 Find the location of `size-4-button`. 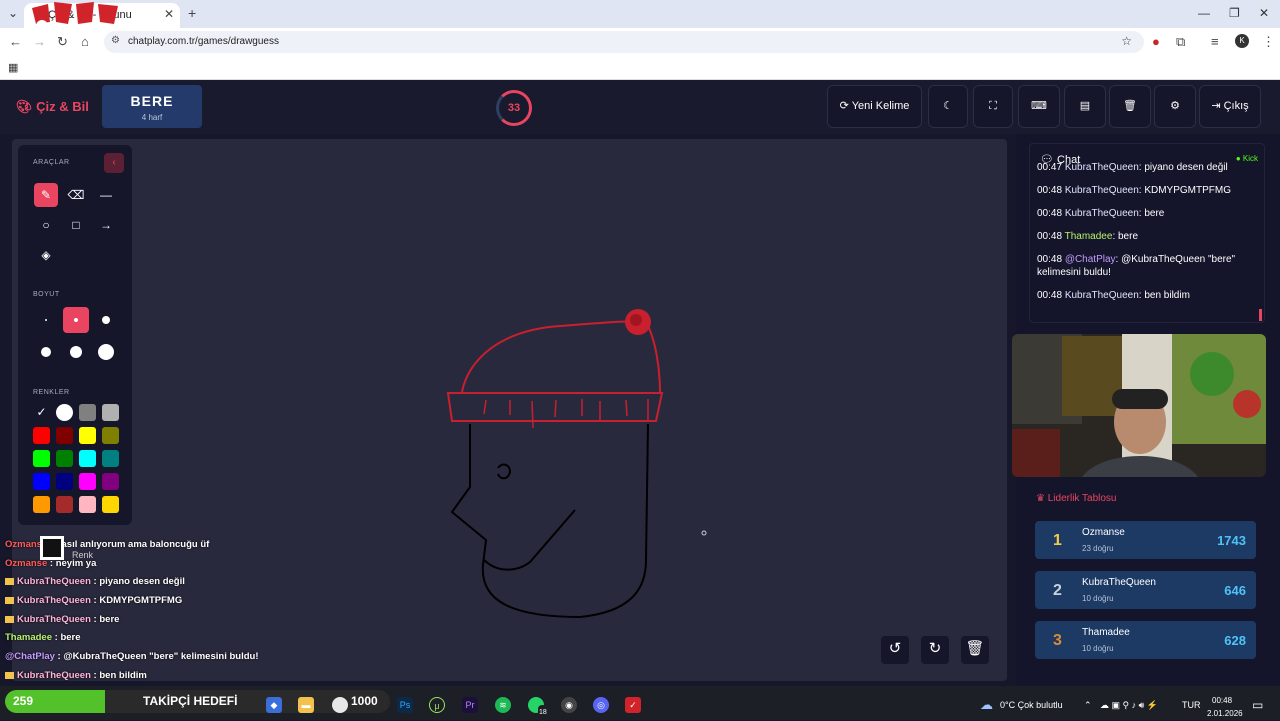

size-4-button is located at coordinates (46, 352).